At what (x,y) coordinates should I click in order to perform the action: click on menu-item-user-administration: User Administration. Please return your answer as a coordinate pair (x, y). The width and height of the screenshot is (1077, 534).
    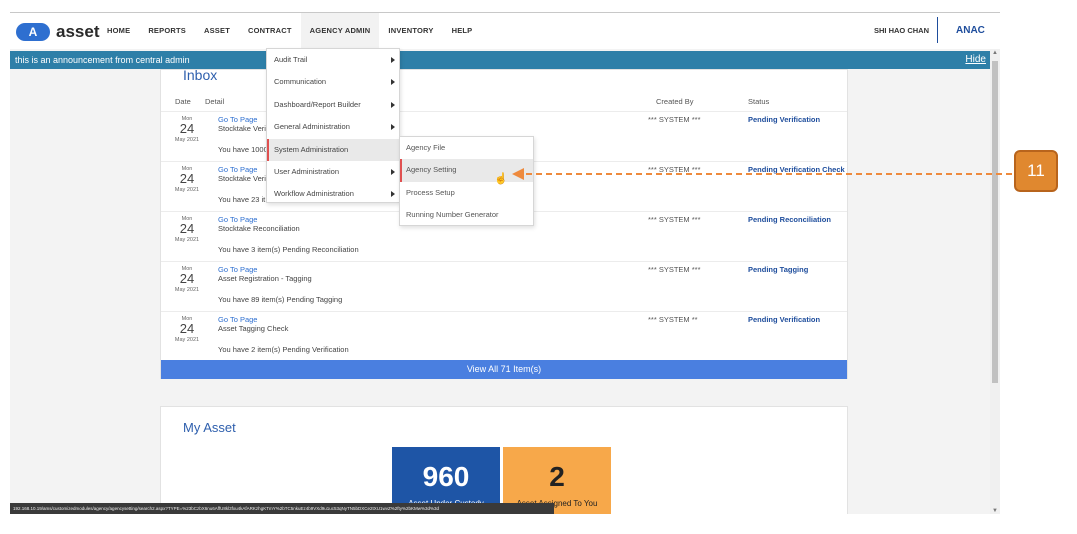
    Looking at the image, I should click on (333, 172).